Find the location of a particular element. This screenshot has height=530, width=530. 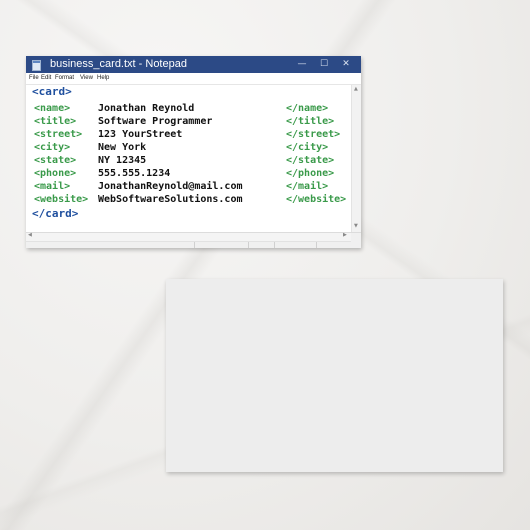

state-value: NY 12345 is located at coordinates (122, 160).